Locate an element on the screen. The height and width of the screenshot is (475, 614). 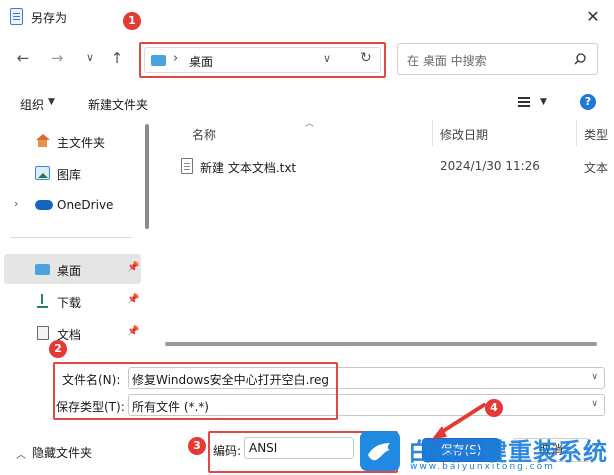
sidebar-item-label: 下载 is located at coordinates (69, 303).